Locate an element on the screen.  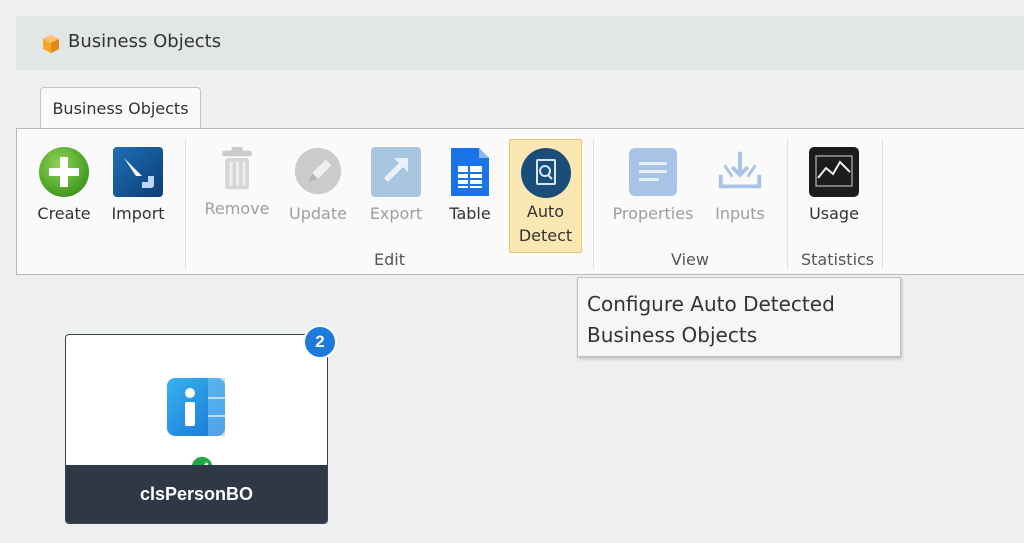
tooltip-line1: Configure Auto Detected is located at coordinates (711, 304).